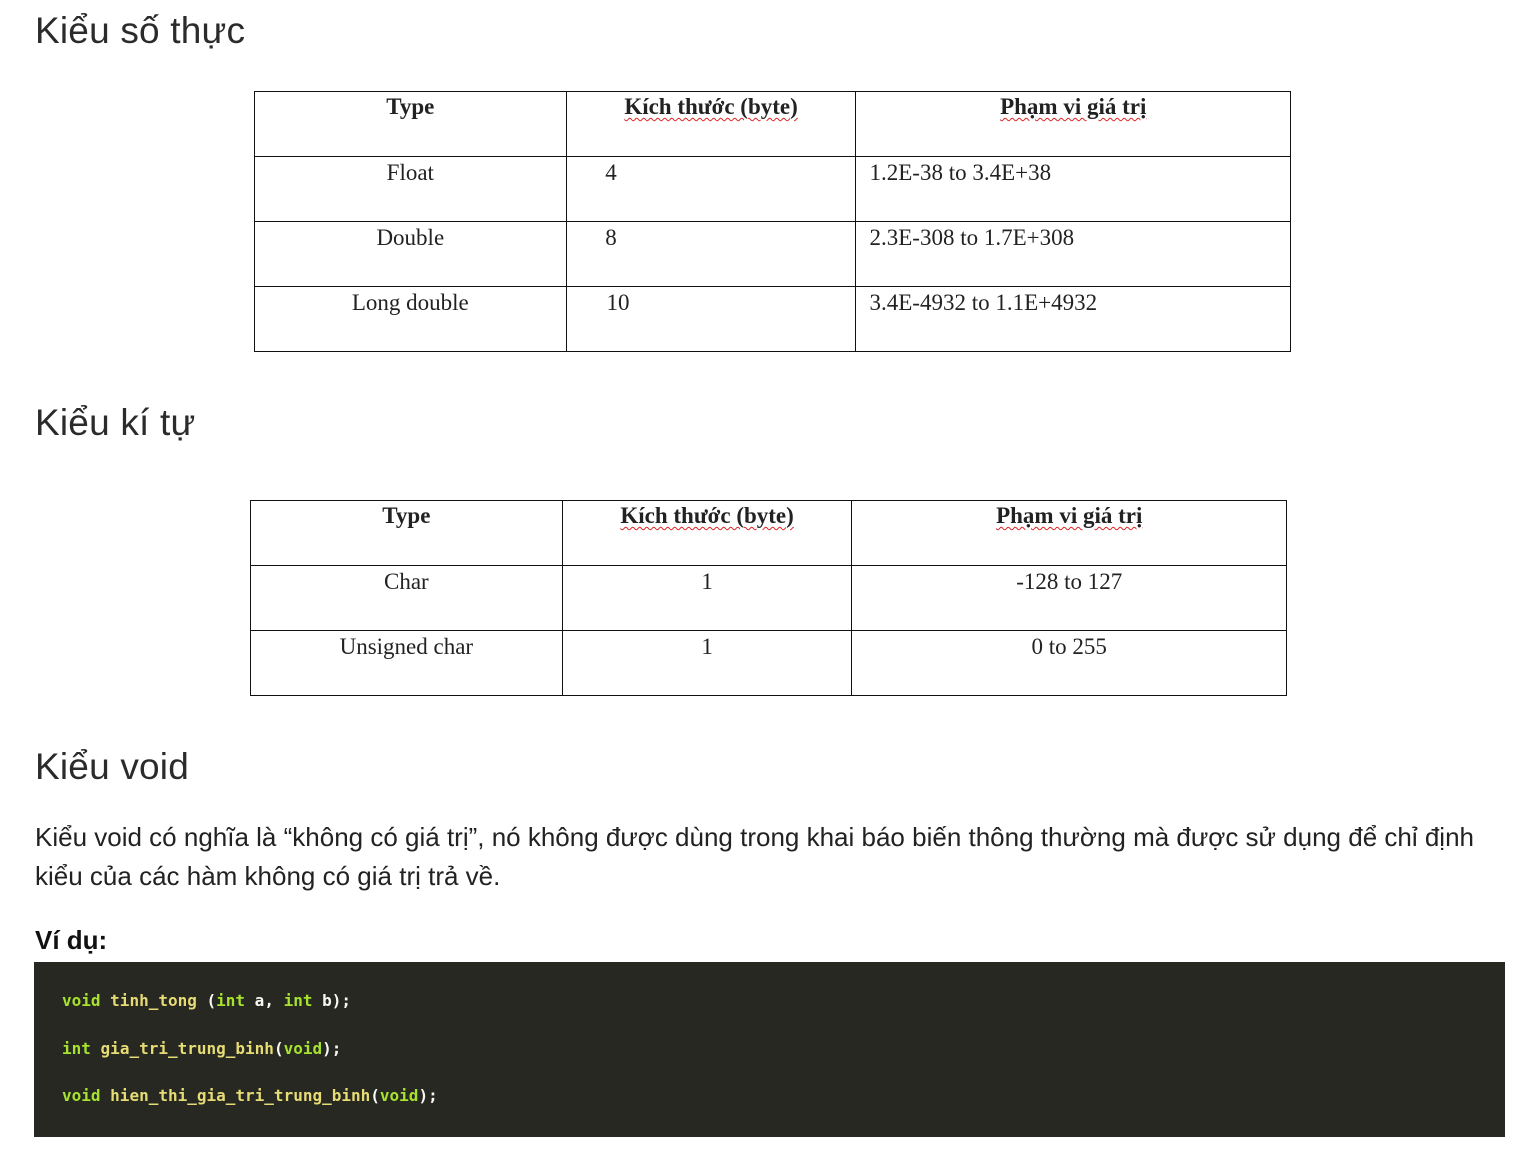  Describe the element at coordinates (1073, 189) in the screenshot. I see `cell-range: 1.2E-38 to 3.4E+38` at that location.